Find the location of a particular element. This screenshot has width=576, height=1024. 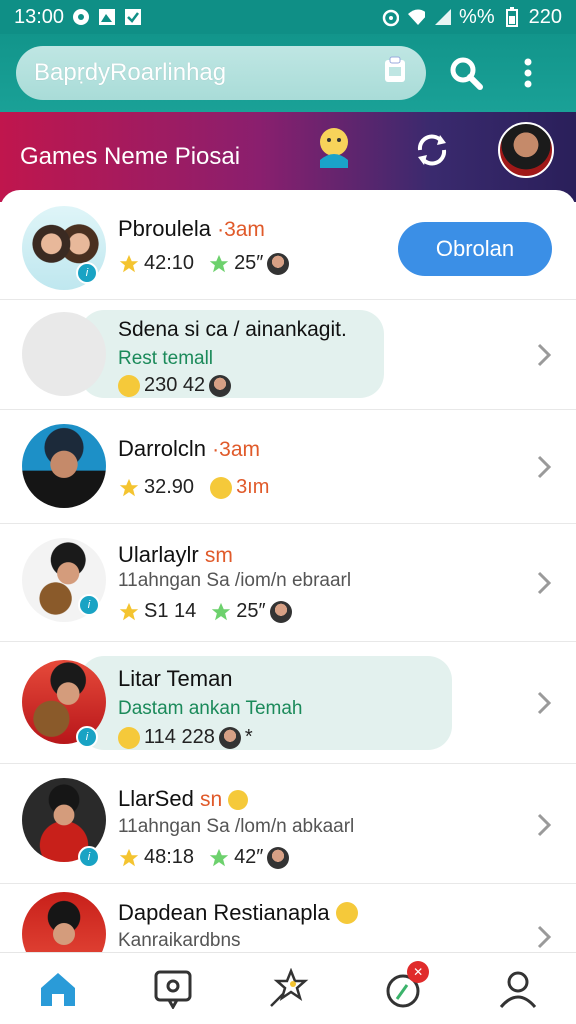

more-options-button is located at coordinates (528, 73).